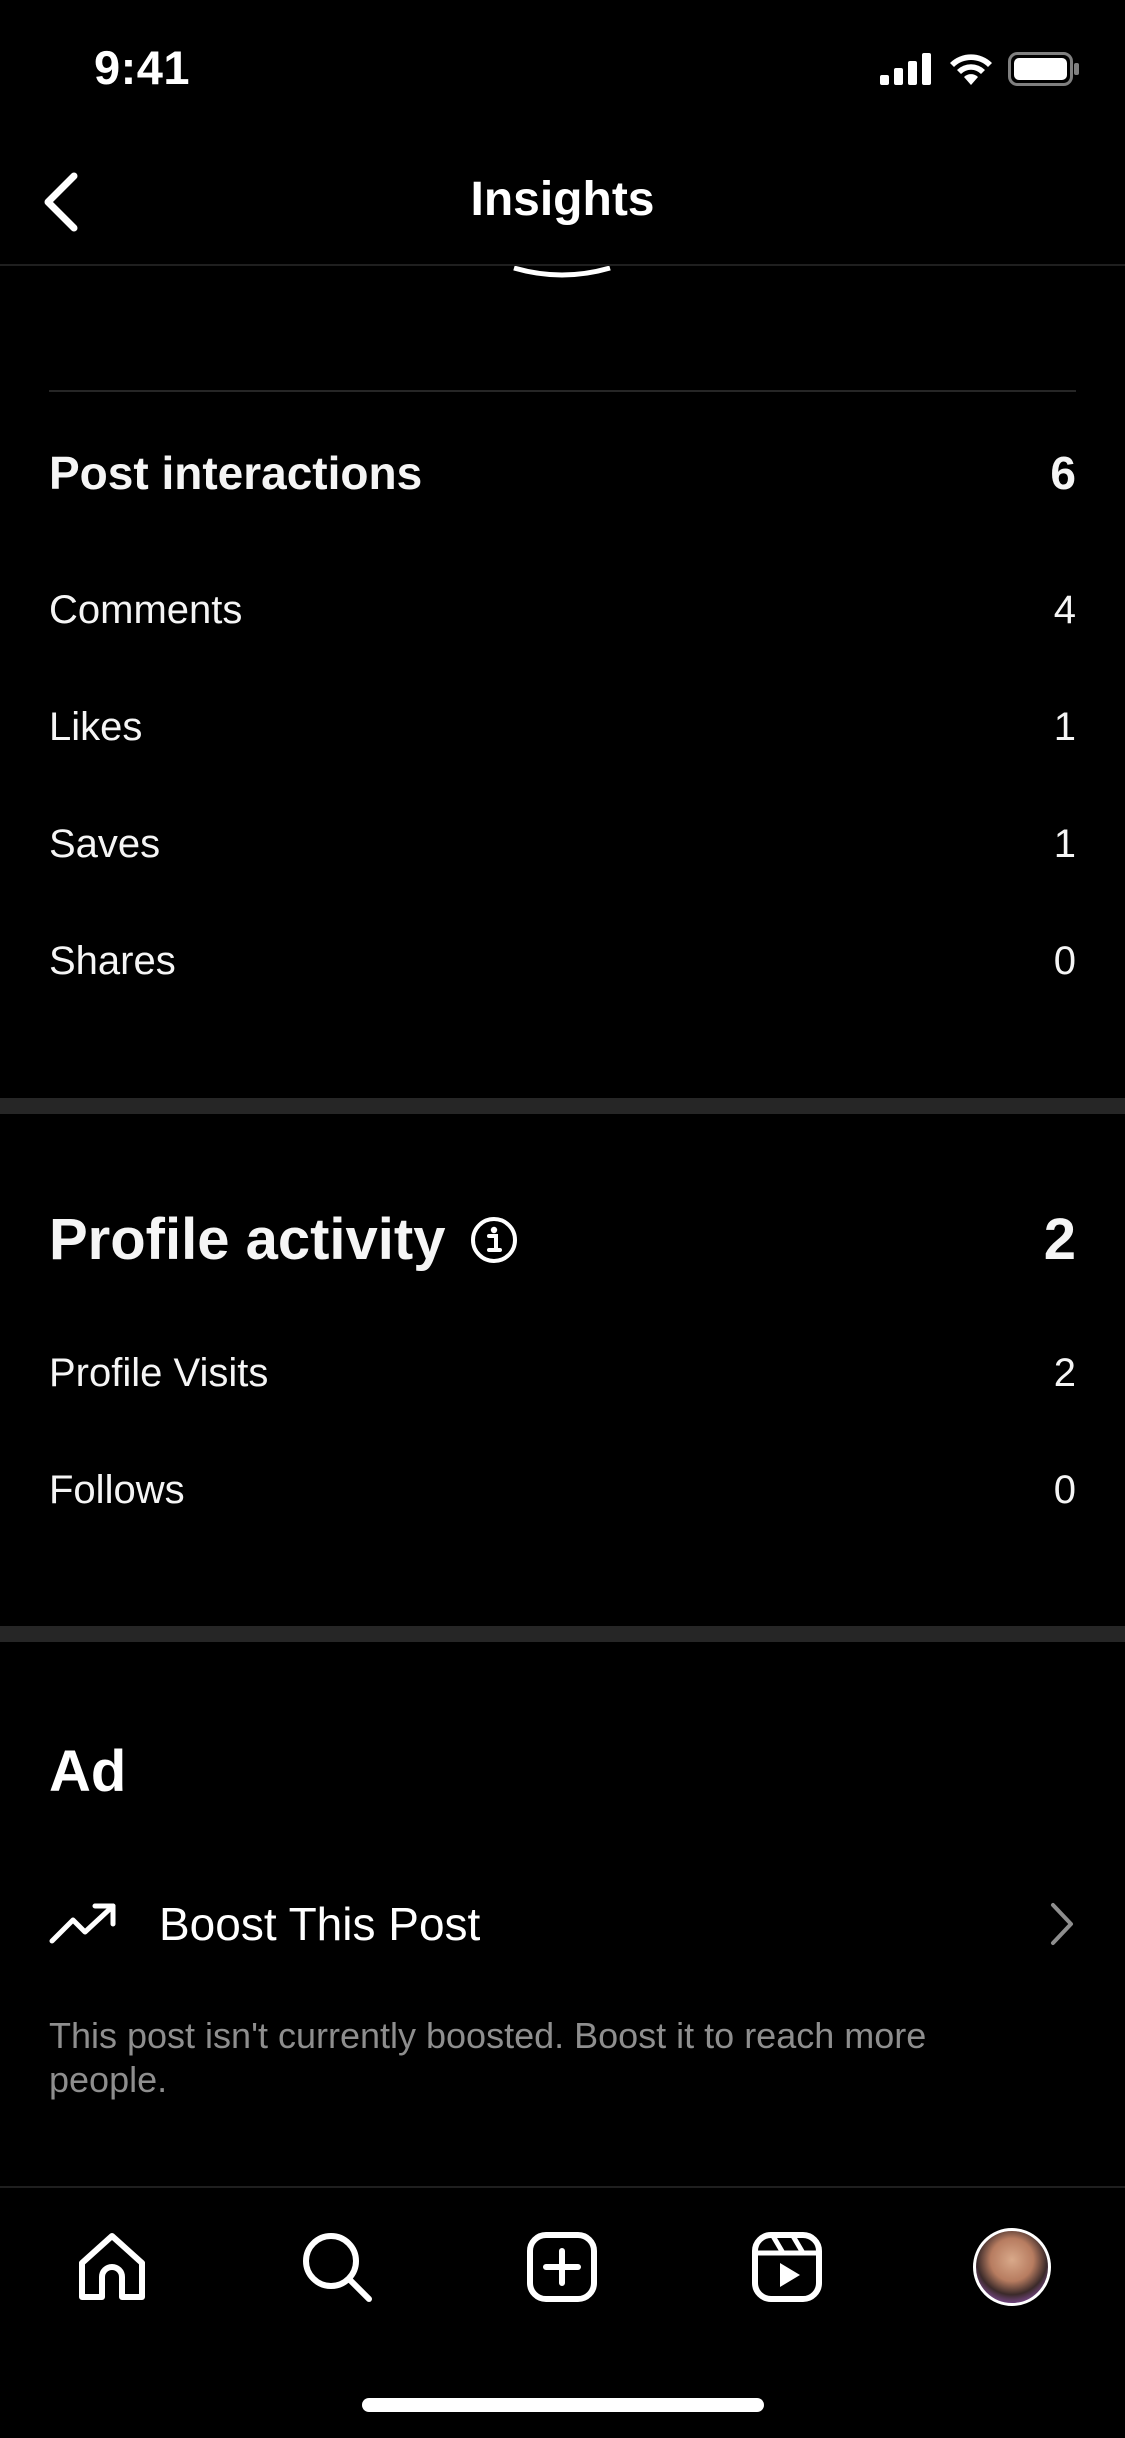 The image size is (1125, 2438). Describe the element at coordinates (494, 1240) in the screenshot. I see `info-icon` at that location.